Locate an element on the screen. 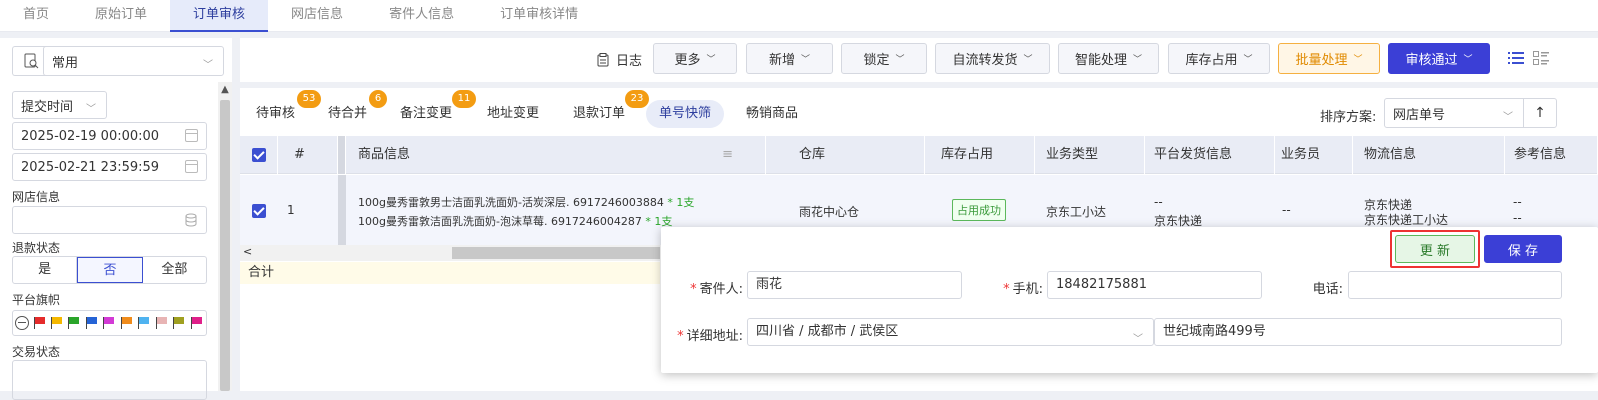 The width and height of the screenshot is (1598, 400). add-label: 新增 is located at coordinates (781, 60).